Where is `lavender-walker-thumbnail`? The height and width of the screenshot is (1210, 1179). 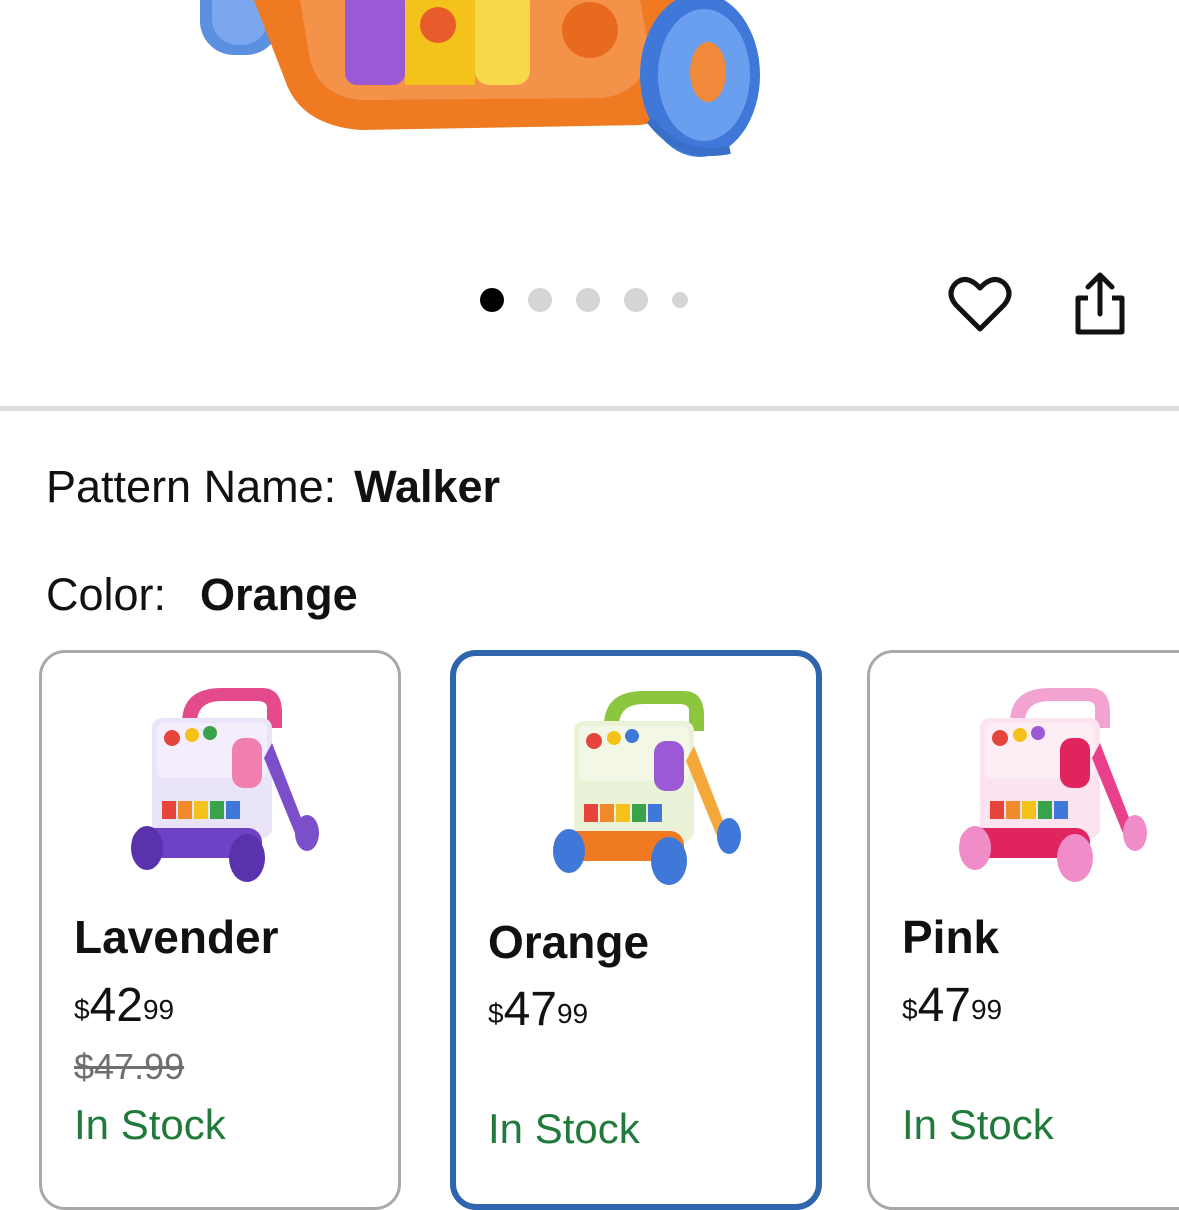
lavender-walker-thumbnail is located at coordinates (225, 785).